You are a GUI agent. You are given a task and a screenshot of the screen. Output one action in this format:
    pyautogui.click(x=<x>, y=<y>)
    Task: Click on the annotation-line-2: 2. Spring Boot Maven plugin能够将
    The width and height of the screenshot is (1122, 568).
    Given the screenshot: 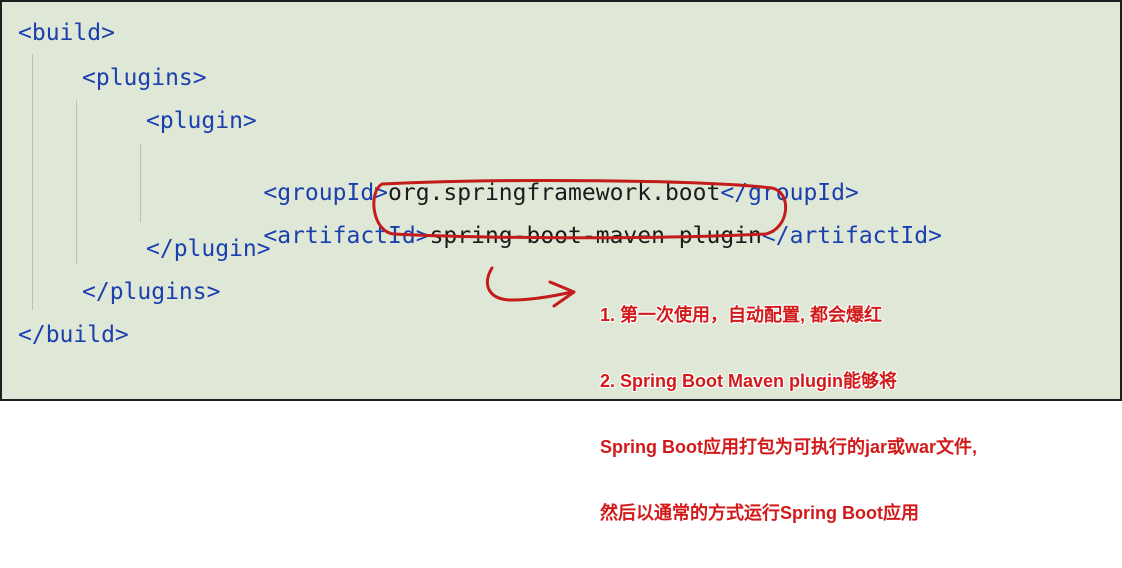 What is the action you would take?
    pyautogui.click(x=748, y=381)
    